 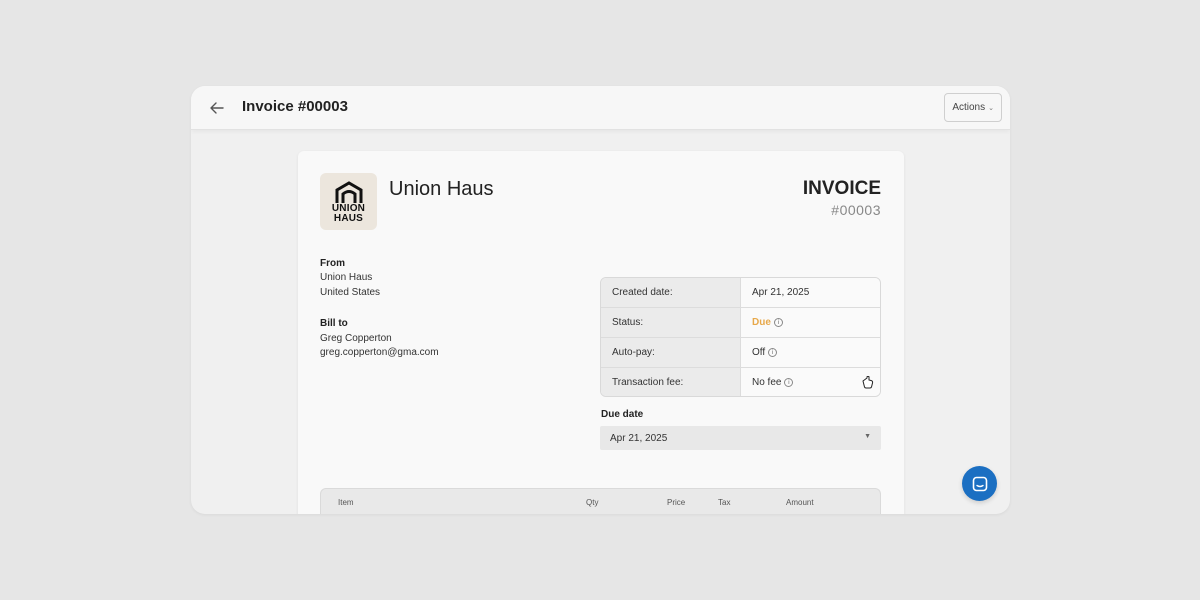 I want to click on arrow-left-icon, so click(x=217, y=108).